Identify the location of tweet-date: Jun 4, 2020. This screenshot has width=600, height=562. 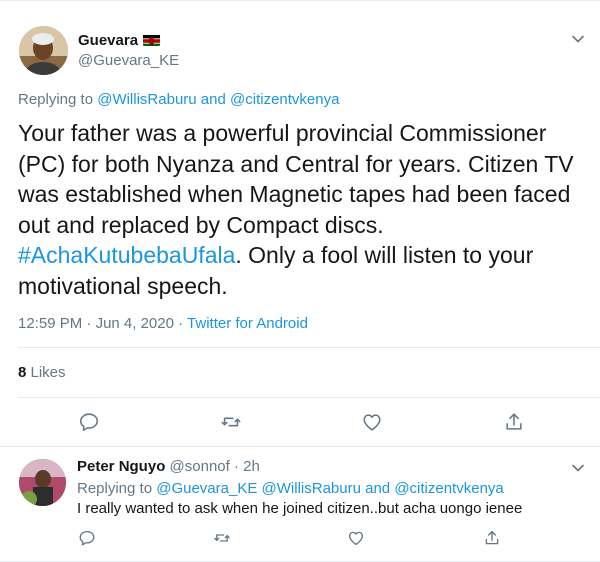
(135, 323).